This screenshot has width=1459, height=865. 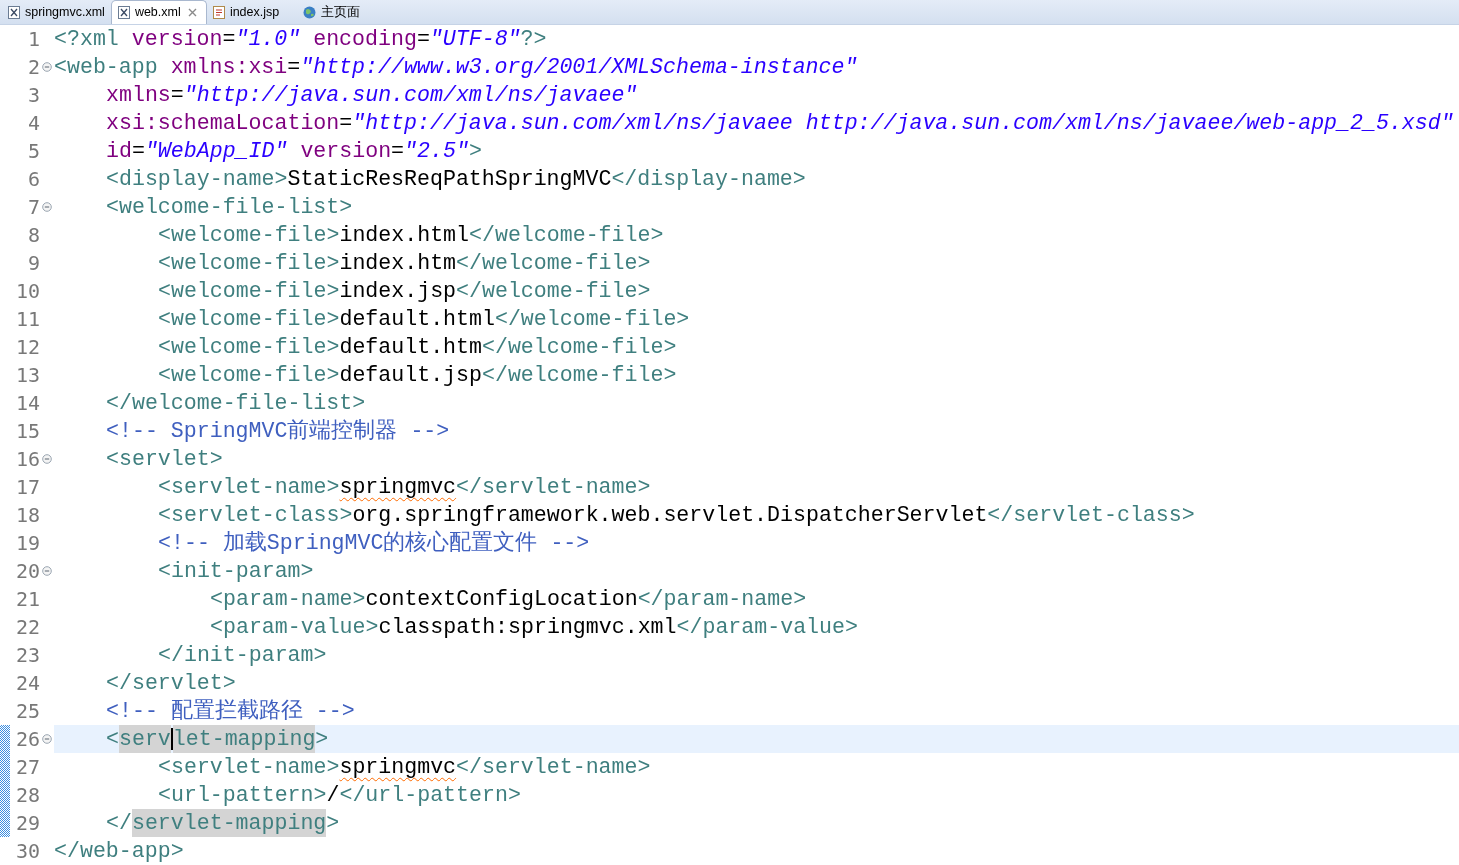 I want to click on editor-tab: web.xml, so click(x=158, y=12).